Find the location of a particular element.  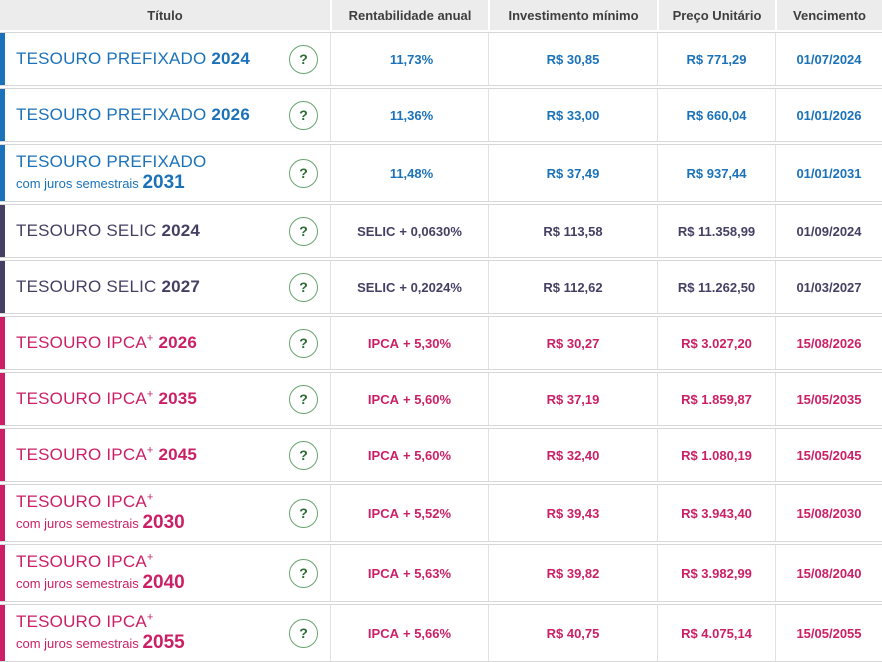

maturity-cell: 01/01/2026 is located at coordinates (828, 115).